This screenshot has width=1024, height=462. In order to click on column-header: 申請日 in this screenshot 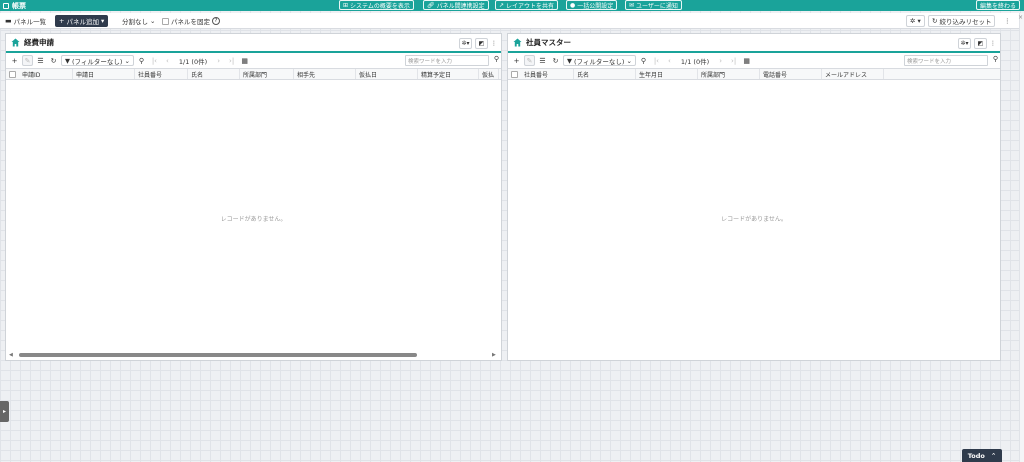, I will do `click(104, 74)`.